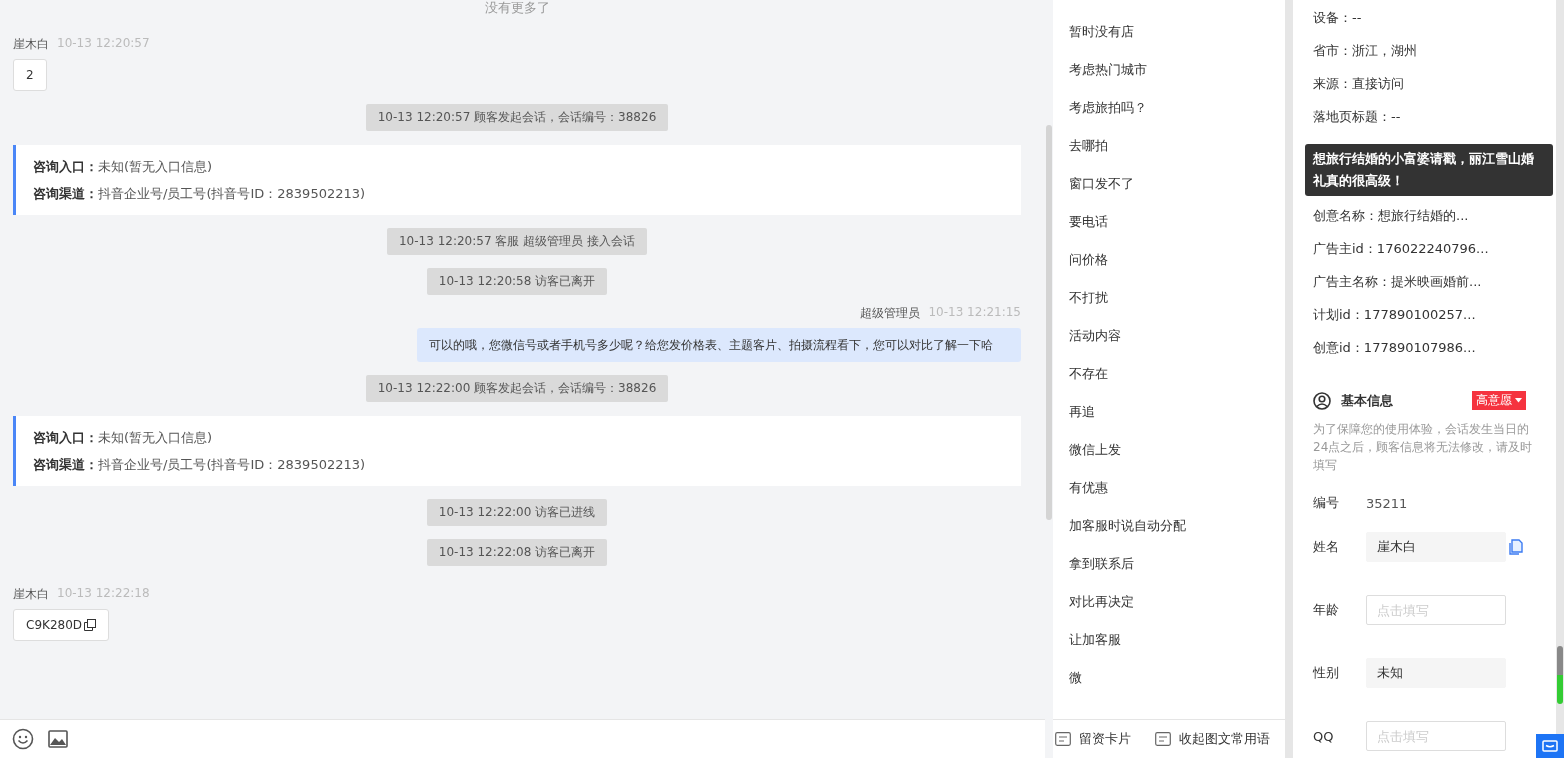  What do you see at coordinates (90, 625) in the screenshot?
I see `copy-icon` at bounding box center [90, 625].